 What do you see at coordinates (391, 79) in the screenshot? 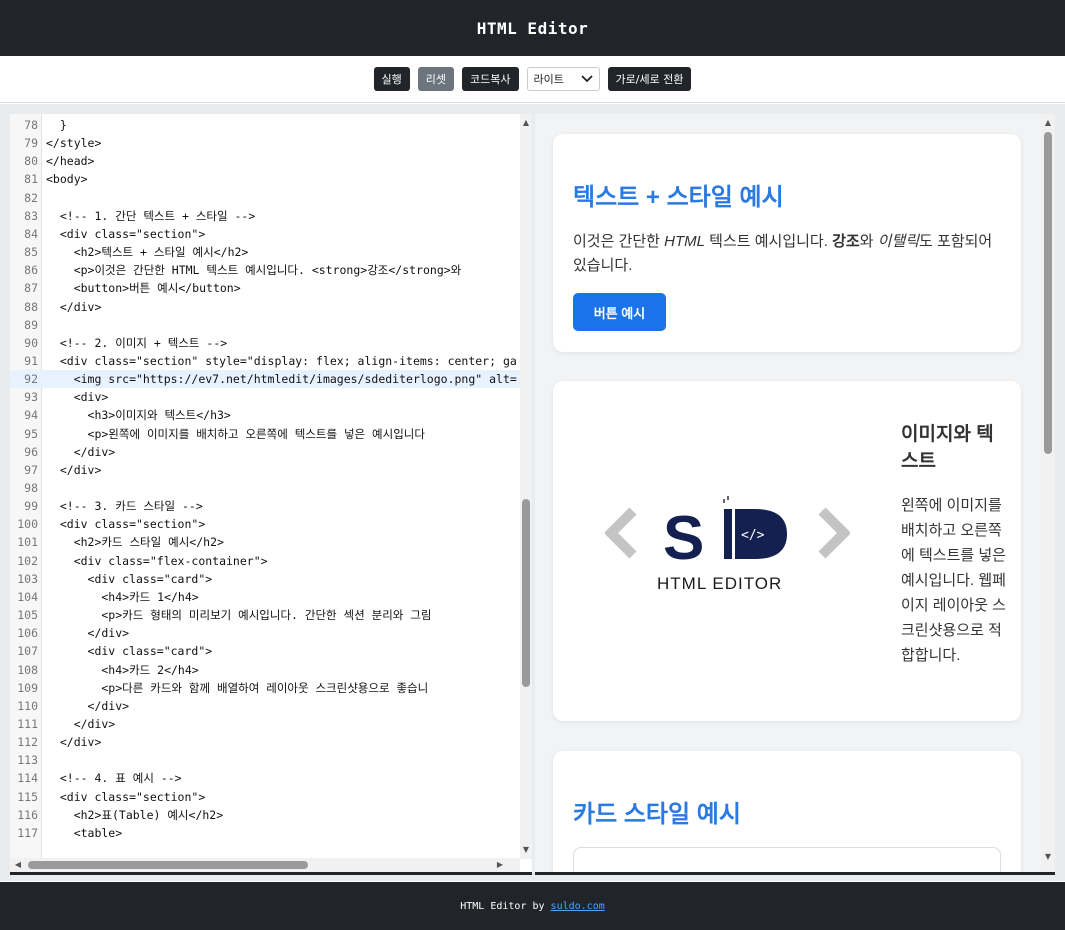
I see `run-button: 실행` at bounding box center [391, 79].